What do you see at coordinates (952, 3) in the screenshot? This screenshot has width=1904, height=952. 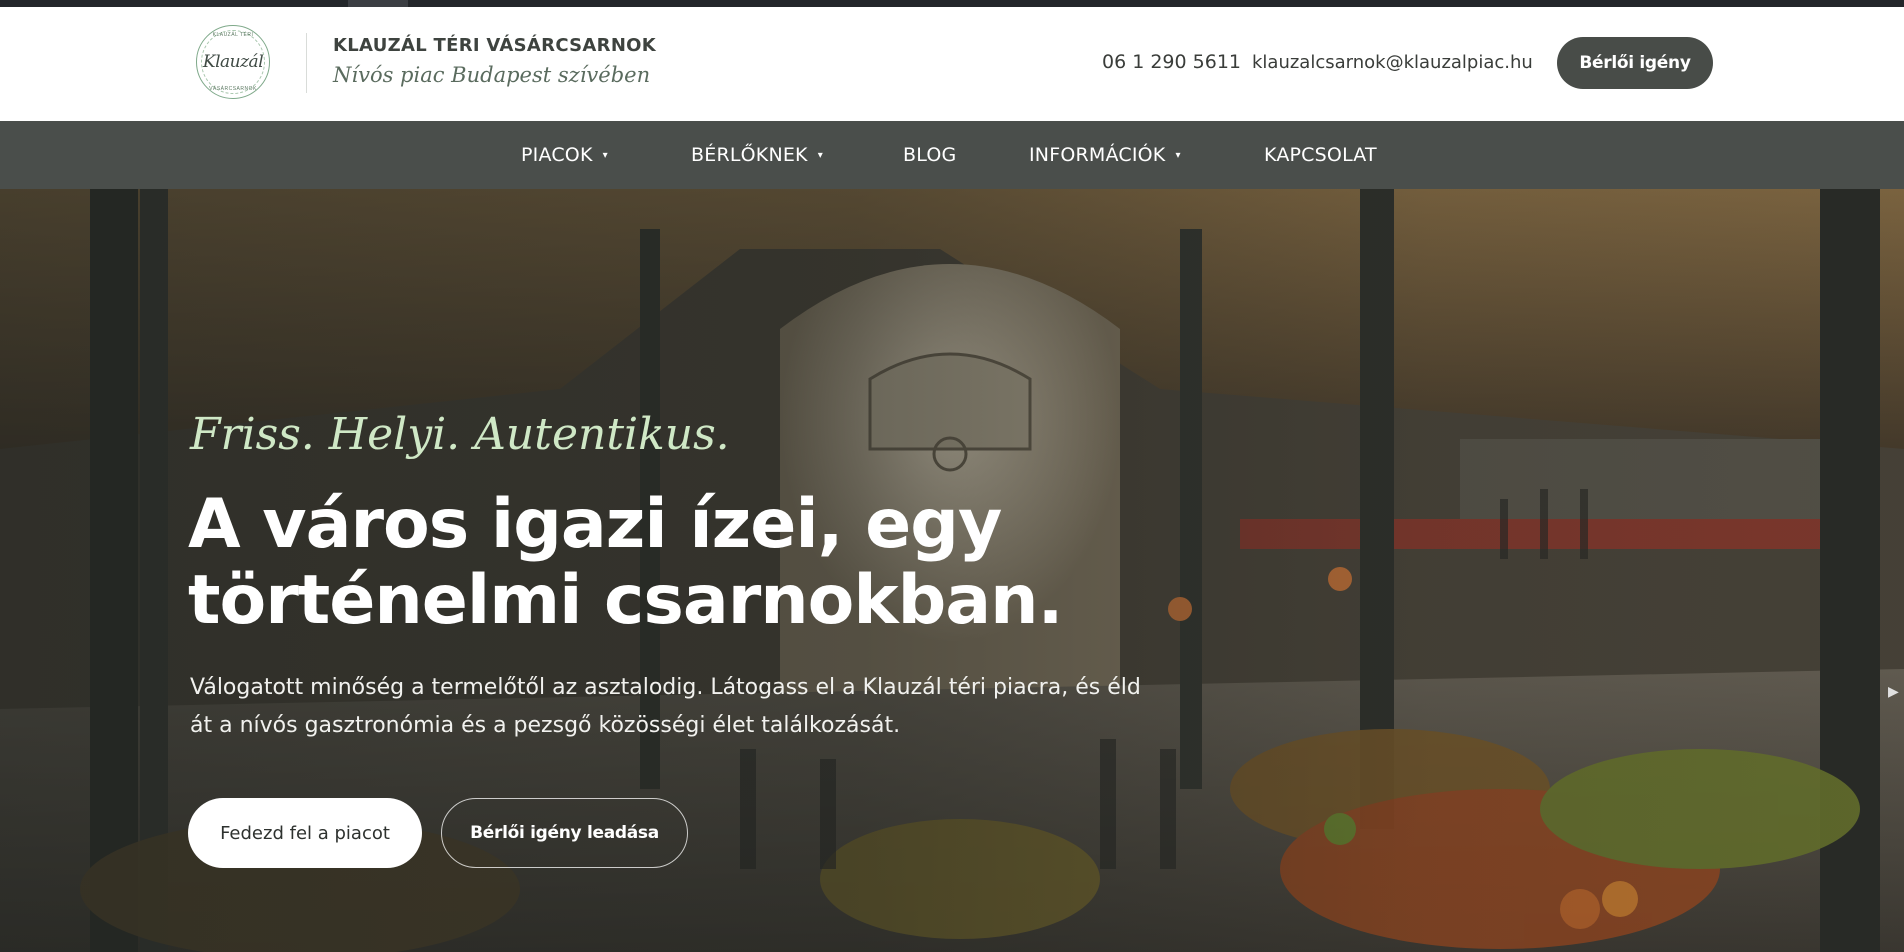 I see `top-strip` at bounding box center [952, 3].